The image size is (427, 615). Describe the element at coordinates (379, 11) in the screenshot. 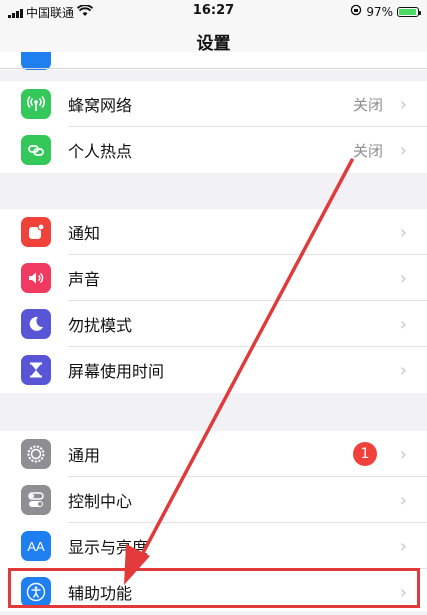

I see `battery-percent: 97%` at that location.